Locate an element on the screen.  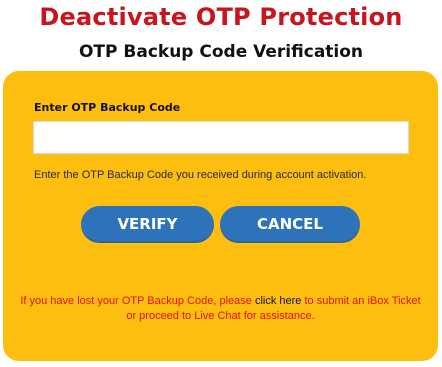
page-title: Deactivate OTP Protection is located at coordinates (221, 17).